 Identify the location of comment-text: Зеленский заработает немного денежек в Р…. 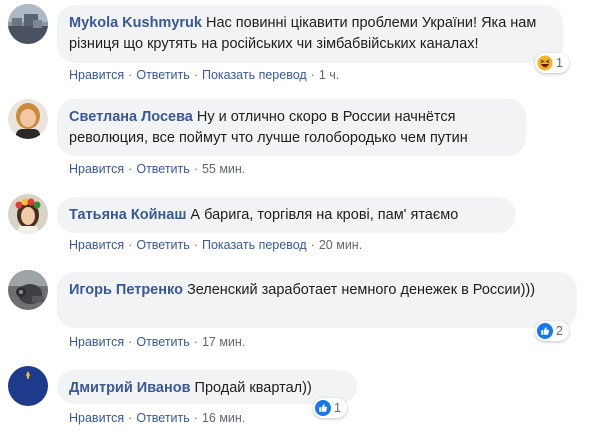
(361, 290).